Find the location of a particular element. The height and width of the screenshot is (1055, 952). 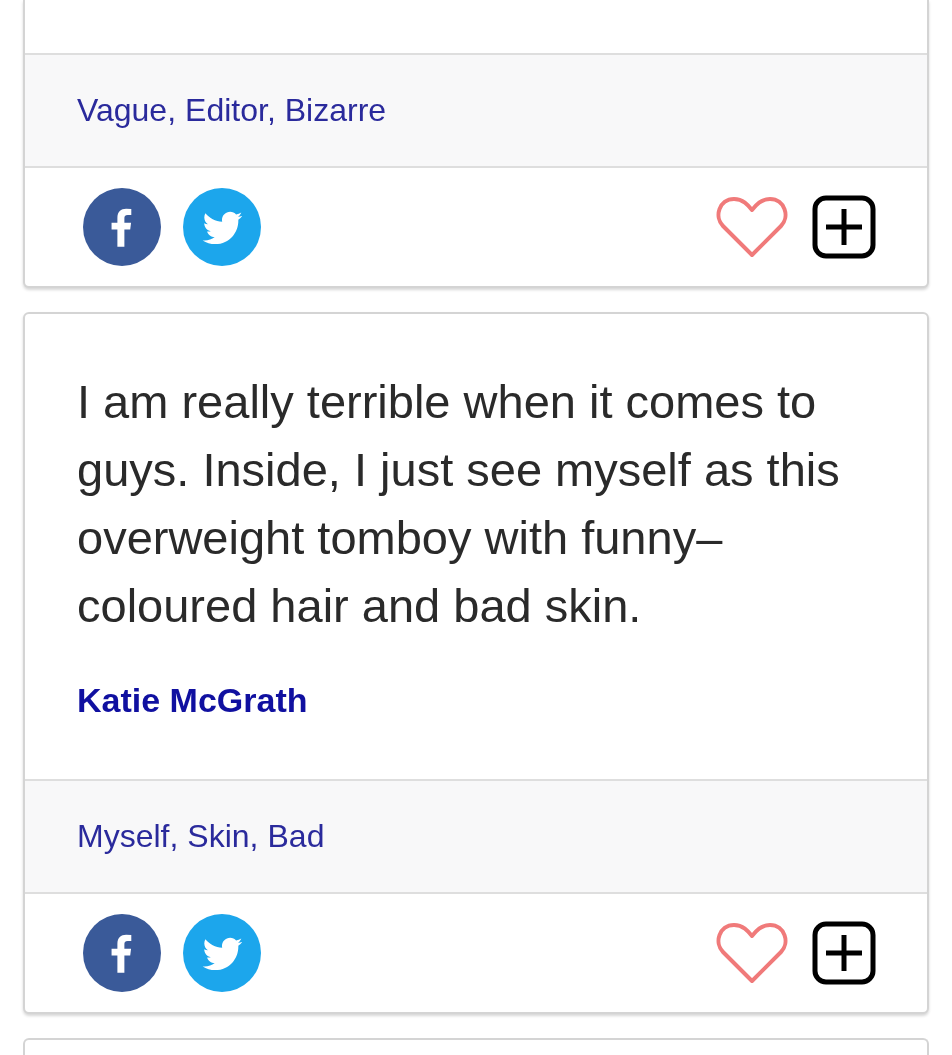

tag-link: Editor, is located at coordinates (230, 110).